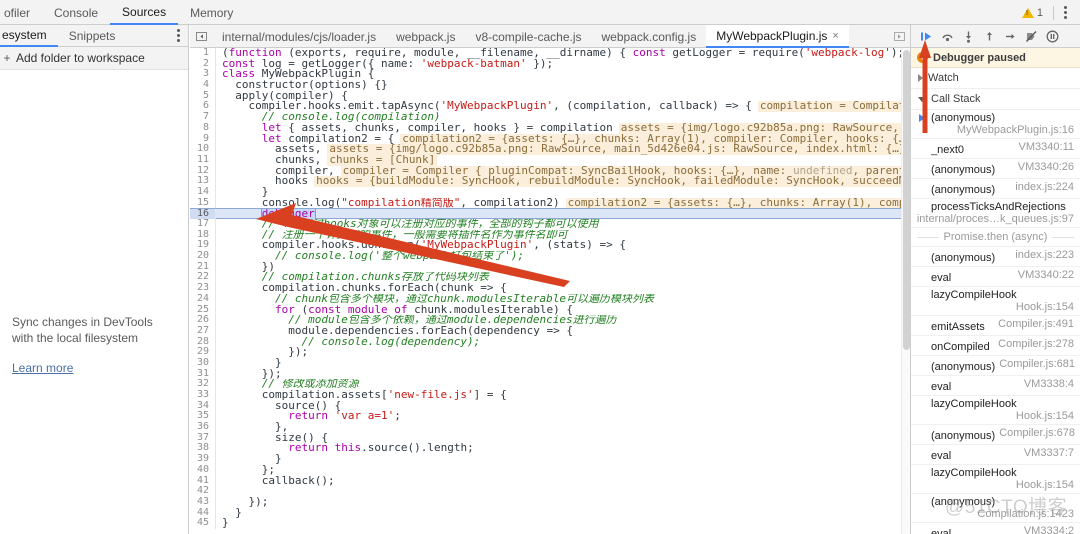 The width and height of the screenshot is (1080, 534). Describe the element at coordinates (926, 36) in the screenshot. I see `resume-icon` at that location.